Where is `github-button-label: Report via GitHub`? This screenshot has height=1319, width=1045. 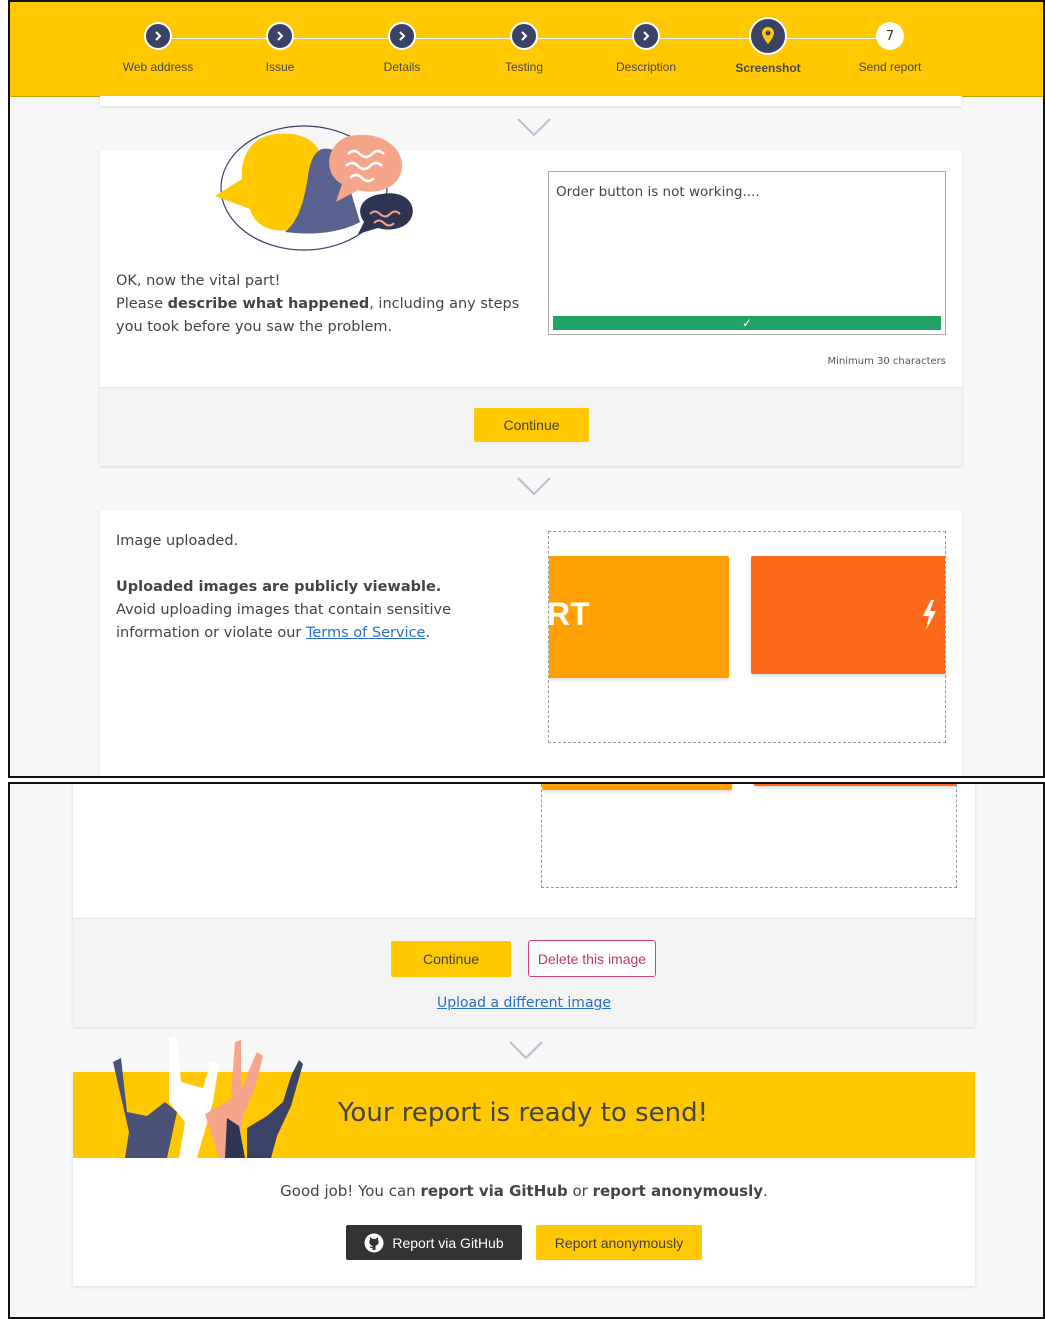
github-button-label: Report via GitHub is located at coordinates (448, 1242).